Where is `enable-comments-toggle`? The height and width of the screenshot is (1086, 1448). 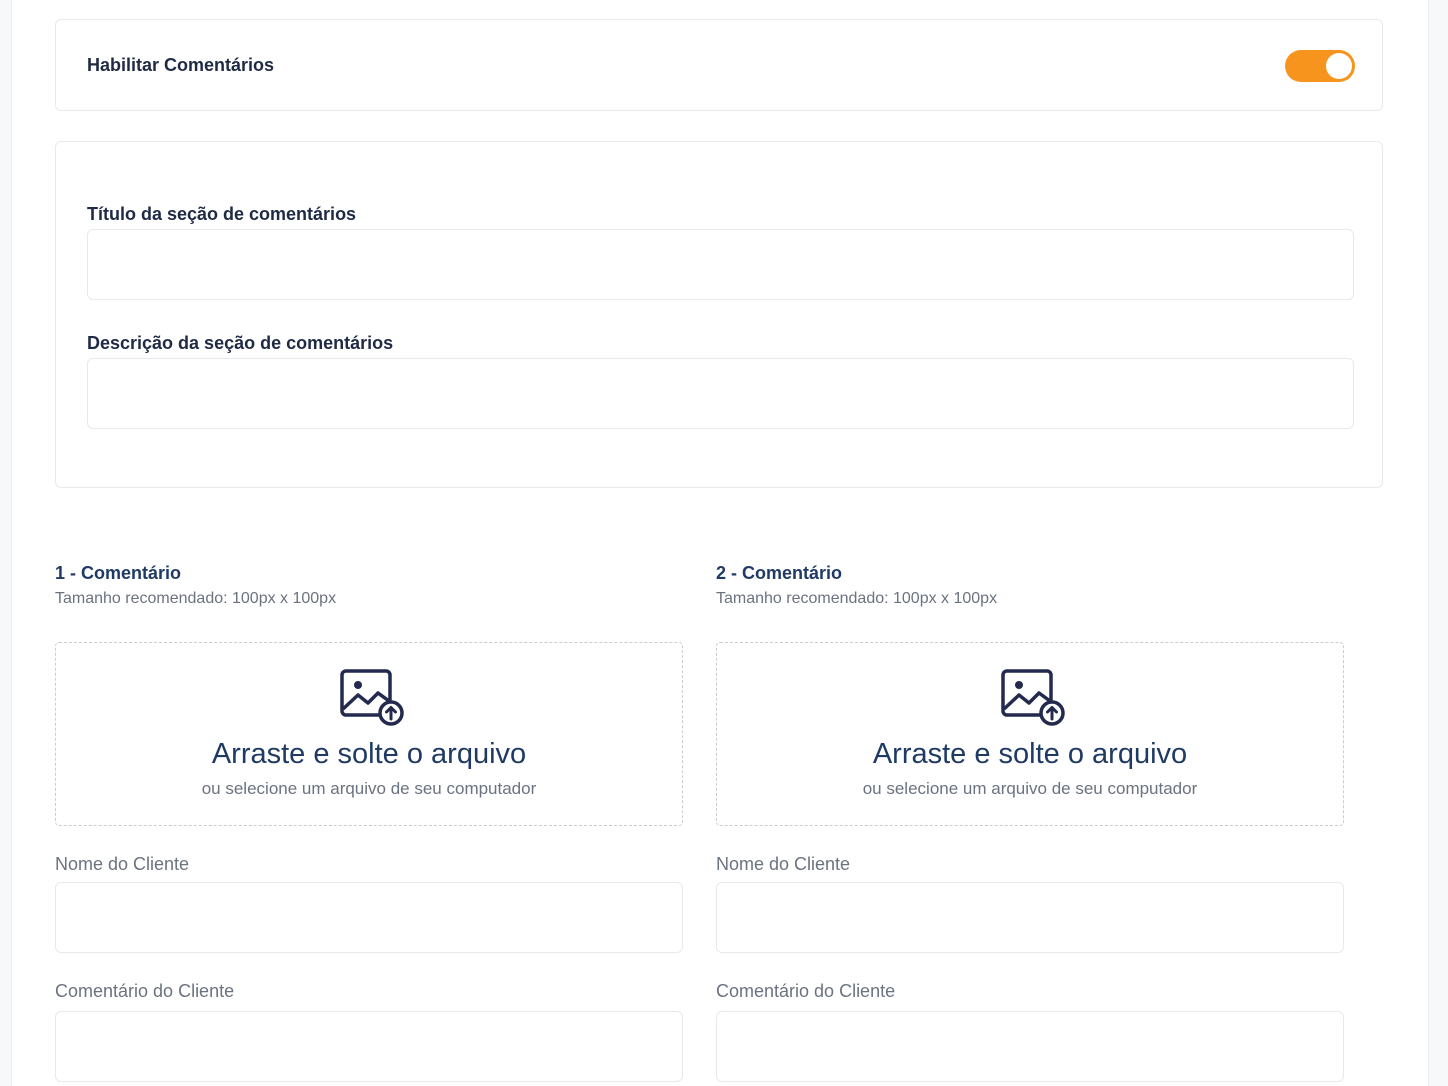 enable-comments-toggle is located at coordinates (1320, 66).